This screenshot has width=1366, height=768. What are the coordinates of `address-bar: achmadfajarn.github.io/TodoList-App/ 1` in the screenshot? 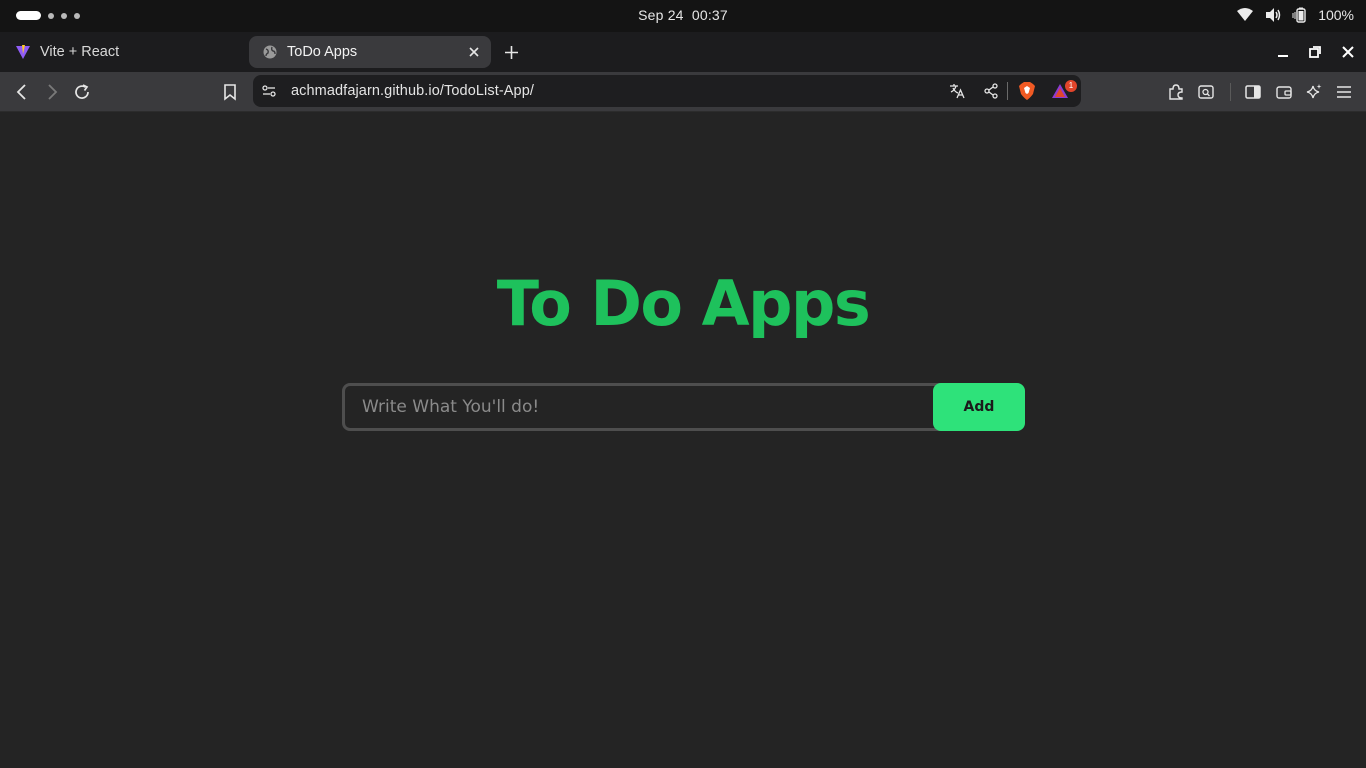 It's located at (667, 91).